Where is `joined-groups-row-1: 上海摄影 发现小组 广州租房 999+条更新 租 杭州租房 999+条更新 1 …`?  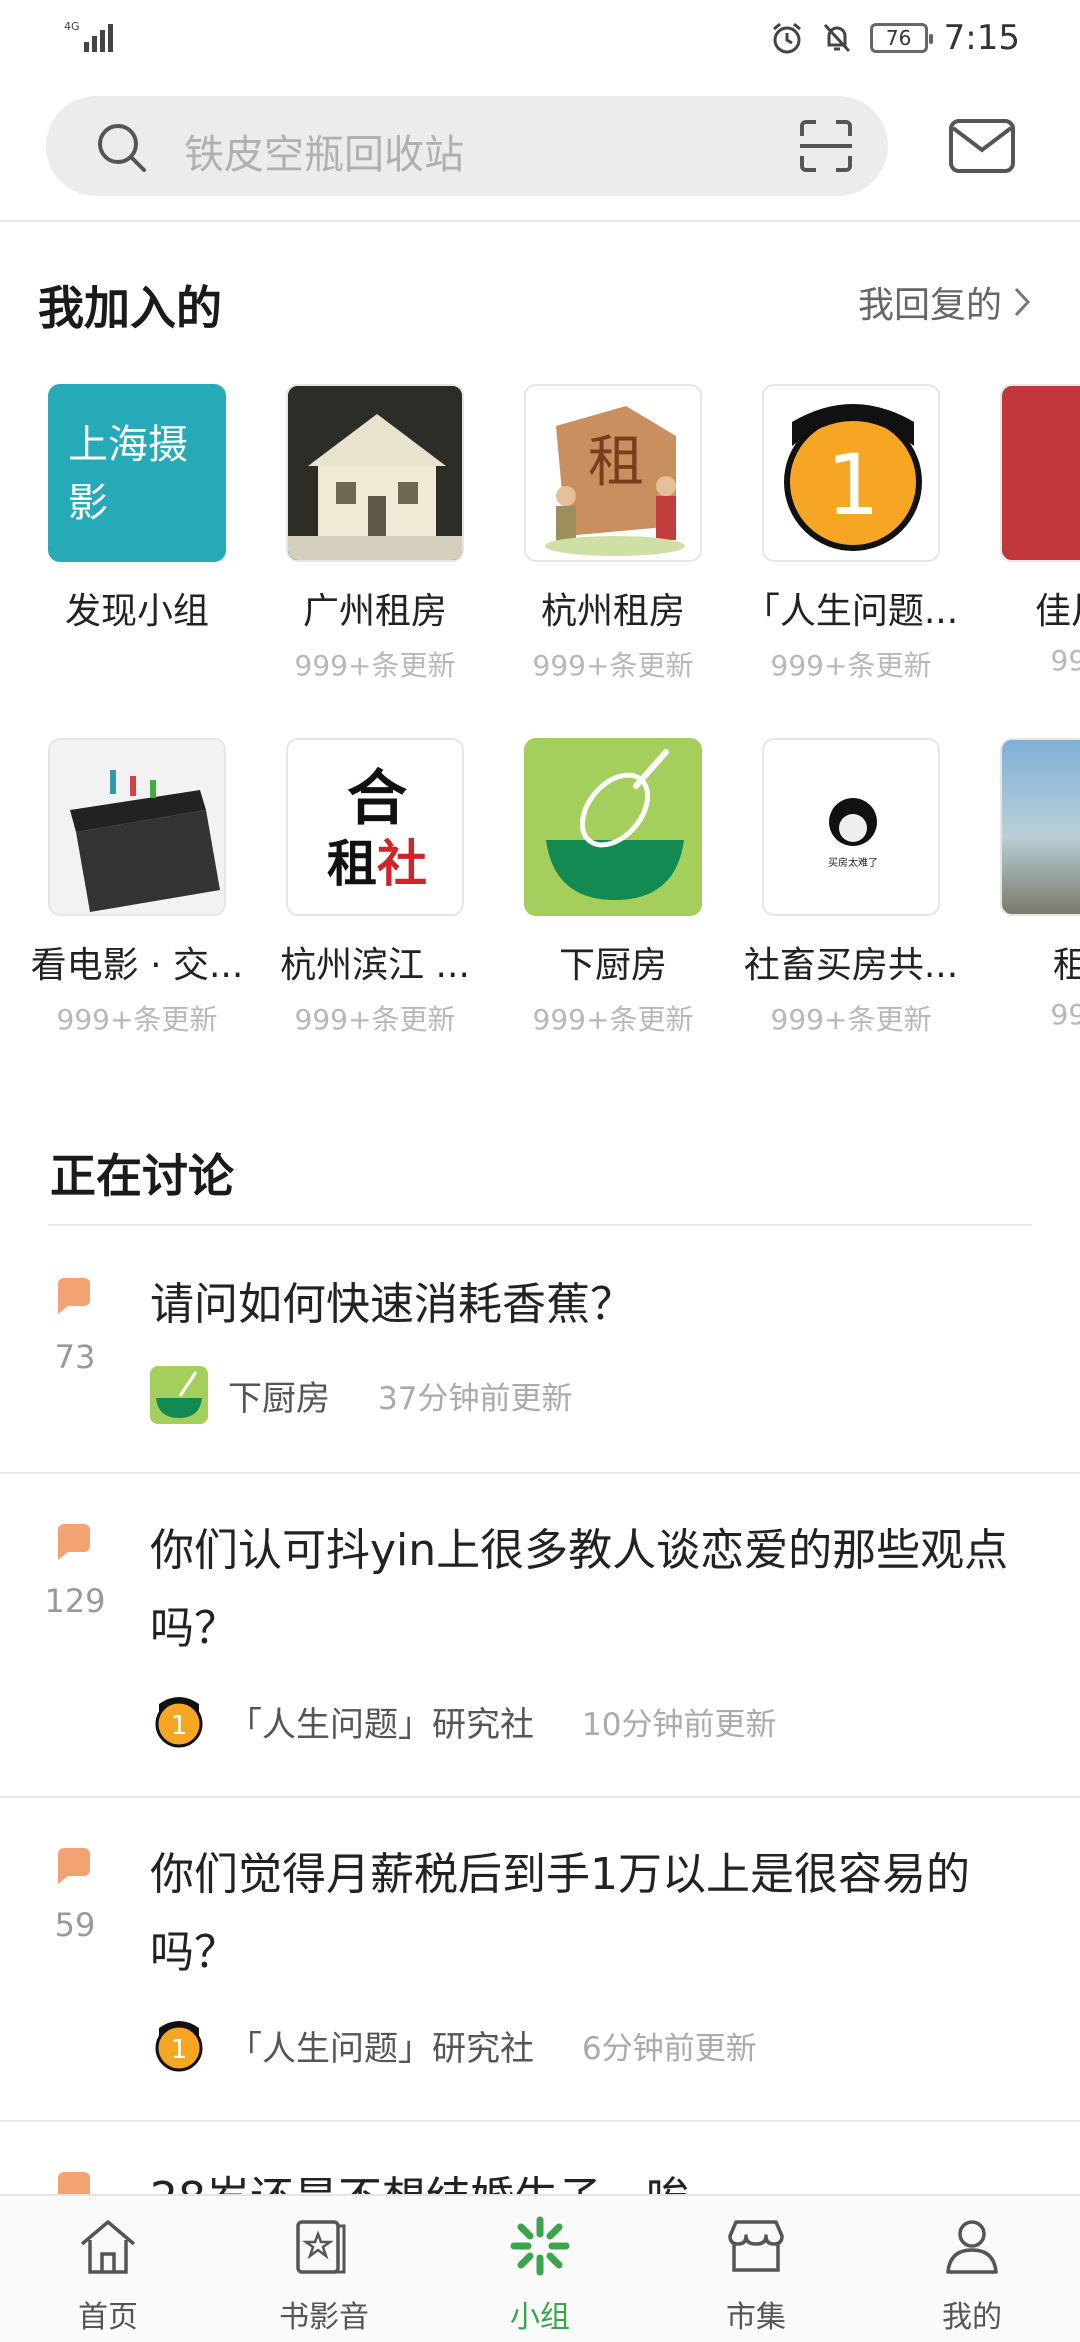 joined-groups-row-1: 上海摄影 发现小组 广州租房 999+条更新 租 杭州租房 999+条更新 1 … is located at coordinates (540, 534).